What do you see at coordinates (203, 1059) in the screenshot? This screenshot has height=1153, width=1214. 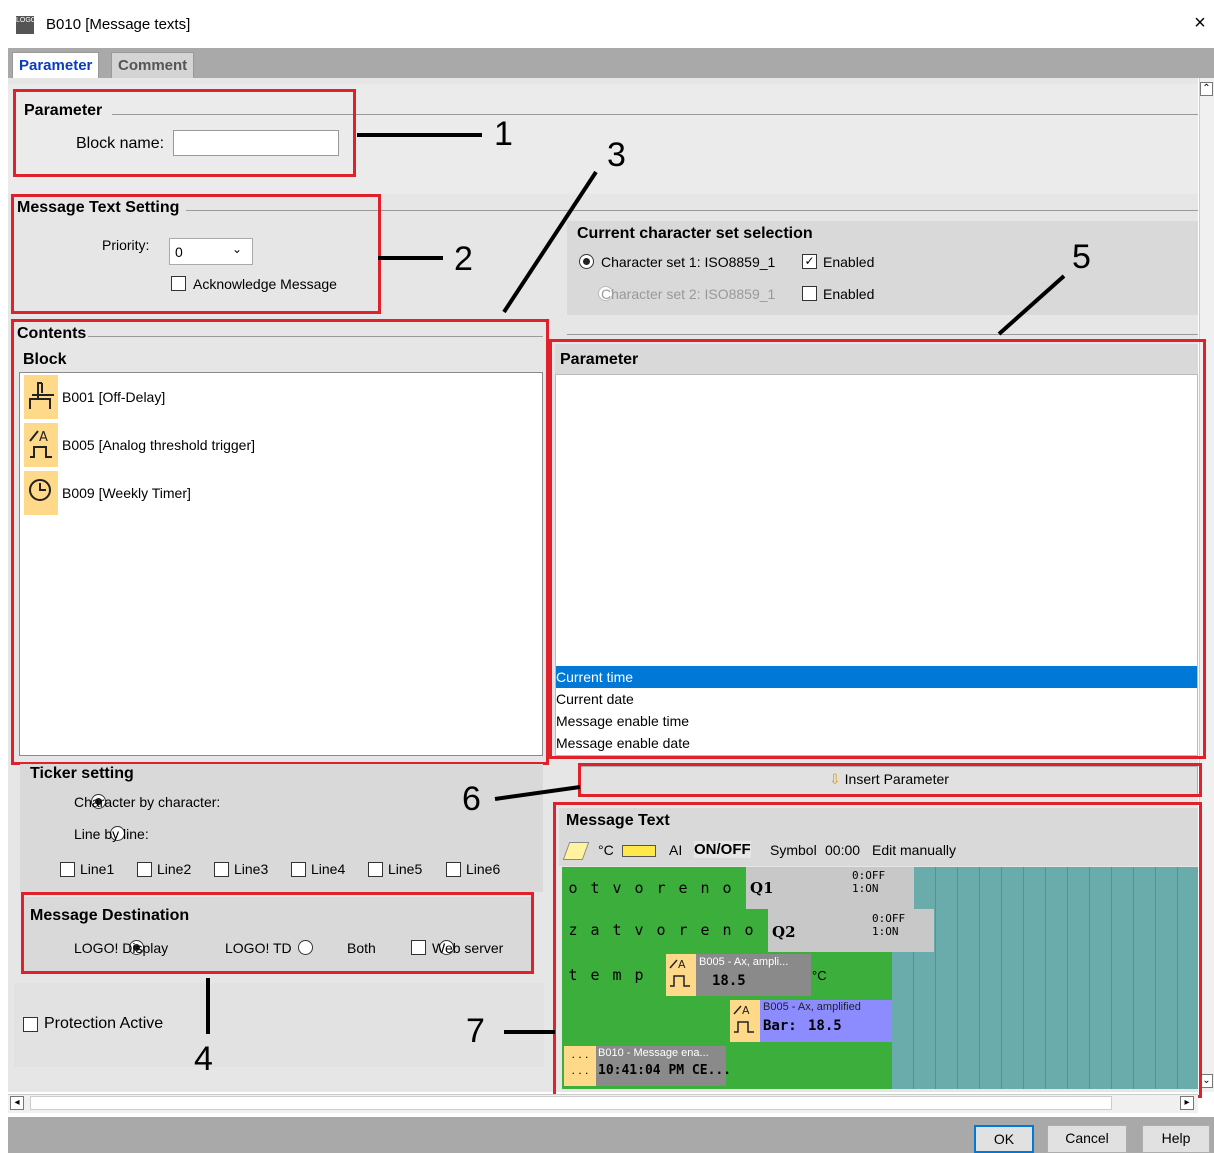 I see `callout-4: 4` at bounding box center [203, 1059].